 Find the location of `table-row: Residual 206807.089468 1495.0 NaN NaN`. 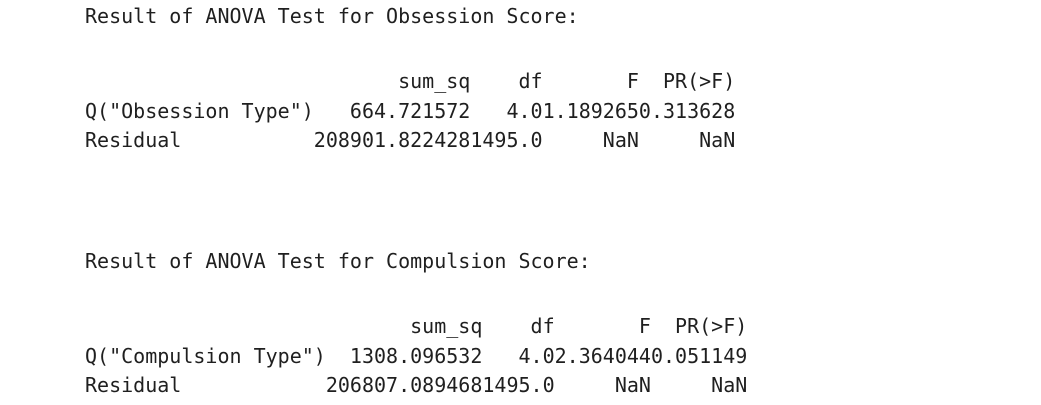

table-row: Residual 206807.089468 1495.0 NaN NaN is located at coordinates (416, 386).